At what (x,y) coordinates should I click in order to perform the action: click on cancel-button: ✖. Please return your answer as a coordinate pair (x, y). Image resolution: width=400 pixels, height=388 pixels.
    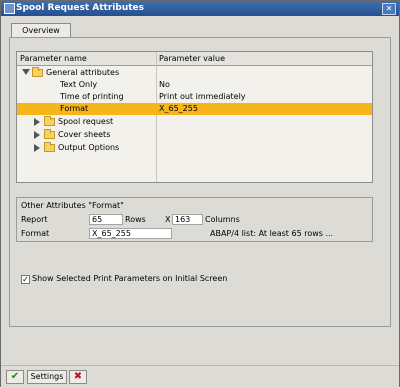
    Looking at the image, I should click on (78, 377).